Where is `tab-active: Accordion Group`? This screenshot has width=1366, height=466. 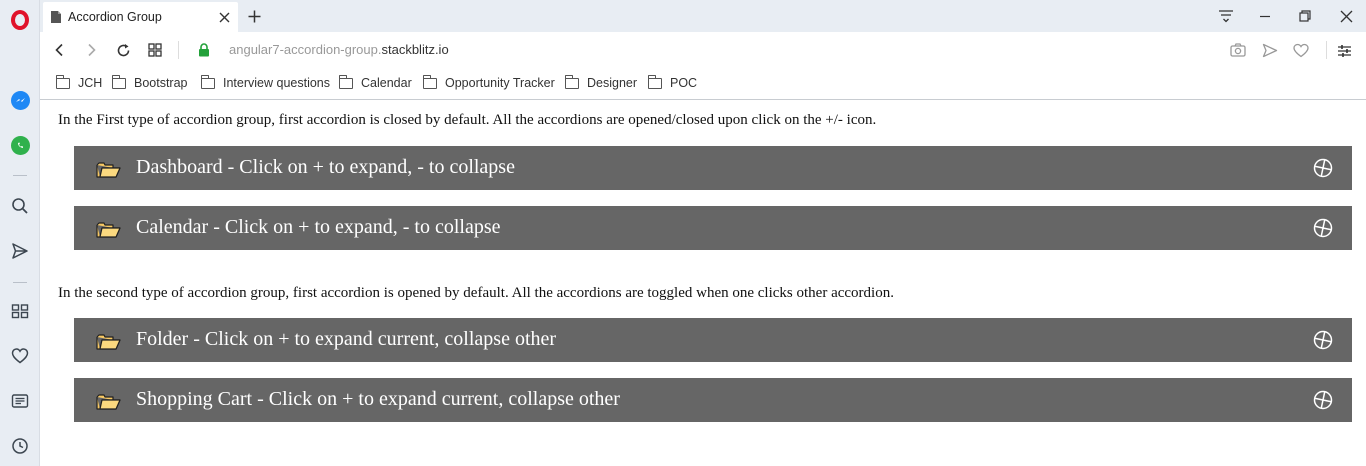 tab-active: Accordion Group is located at coordinates (140, 17).